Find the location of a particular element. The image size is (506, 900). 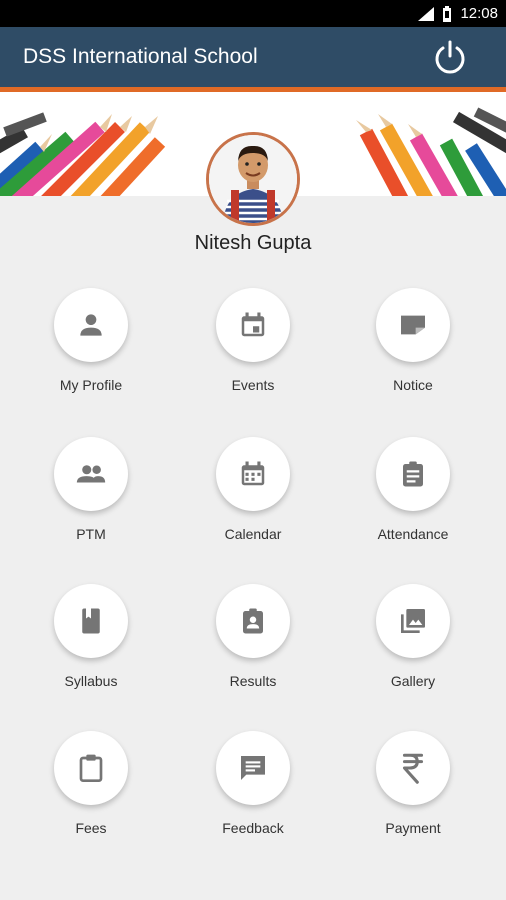

clipboard-icon is located at coordinates (91, 768).